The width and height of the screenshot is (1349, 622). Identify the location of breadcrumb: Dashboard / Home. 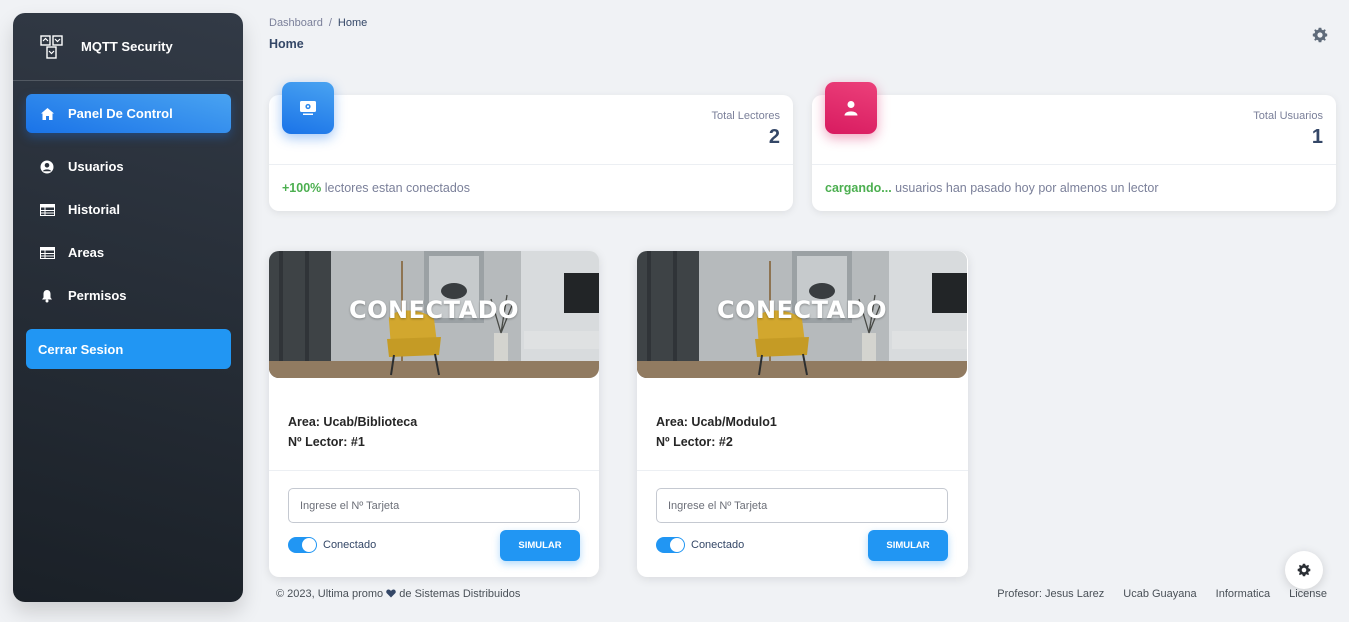
(318, 23).